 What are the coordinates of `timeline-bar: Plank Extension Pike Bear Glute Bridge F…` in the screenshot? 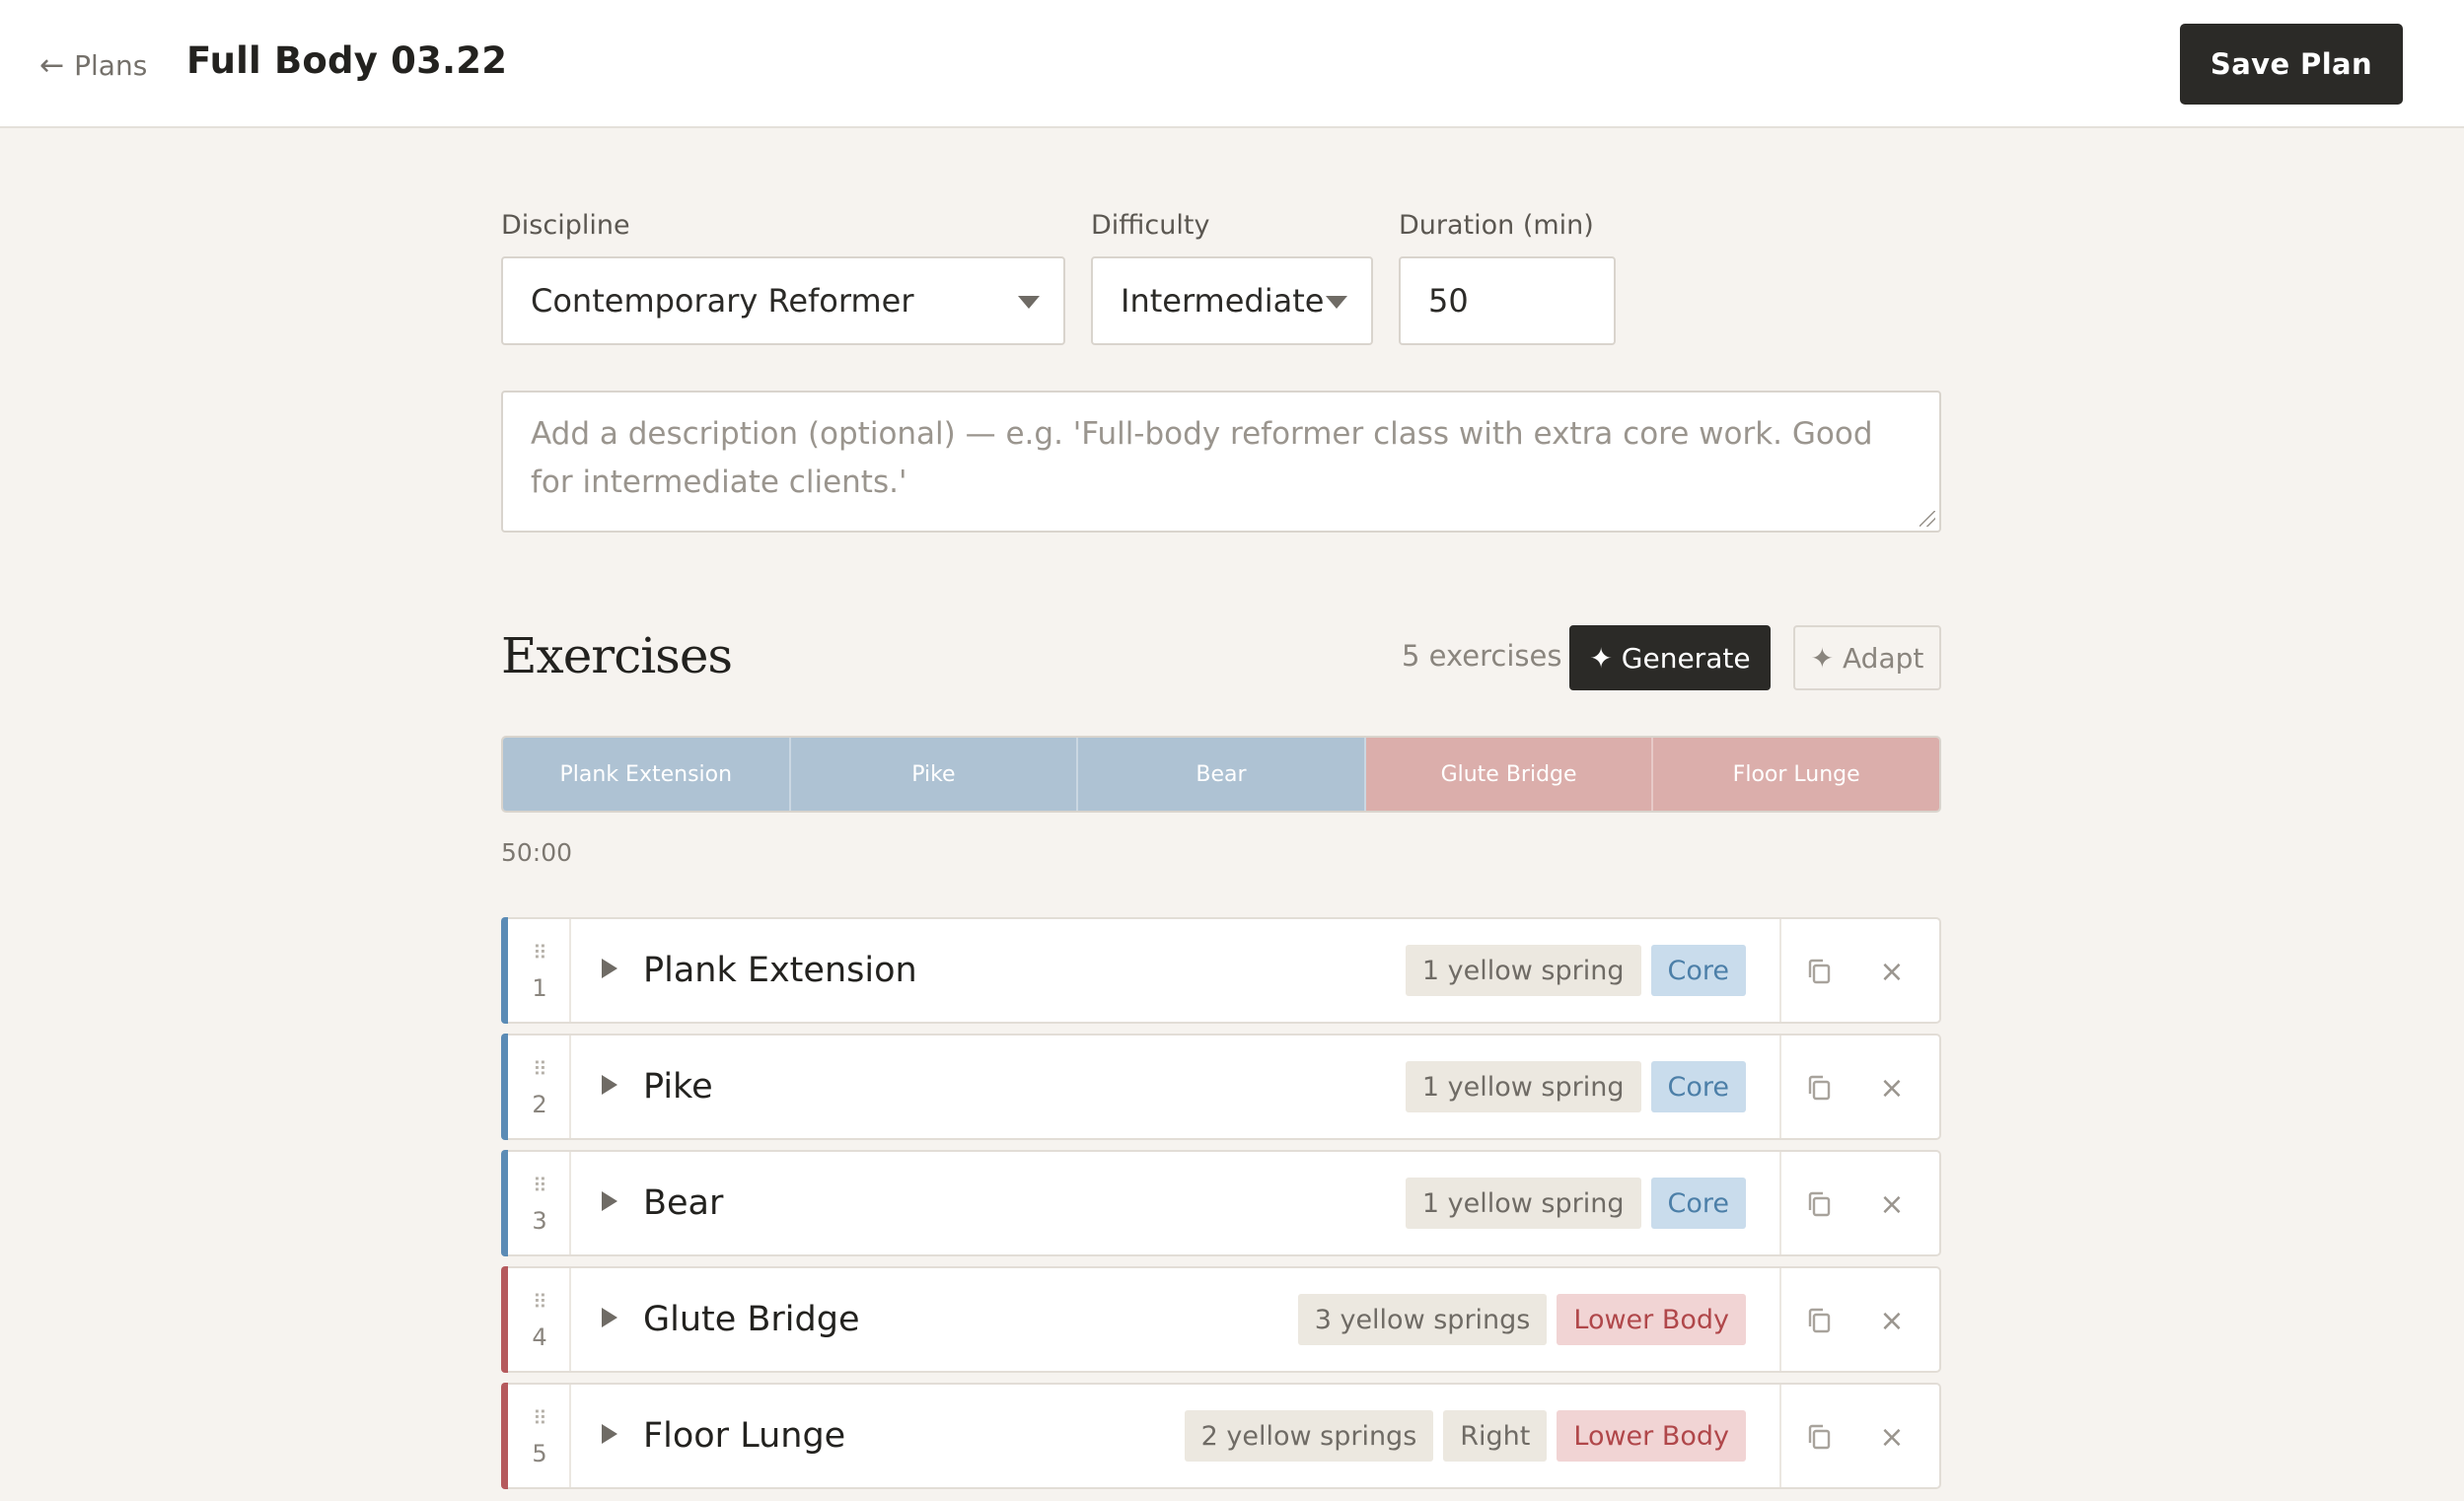 It's located at (1221, 774).